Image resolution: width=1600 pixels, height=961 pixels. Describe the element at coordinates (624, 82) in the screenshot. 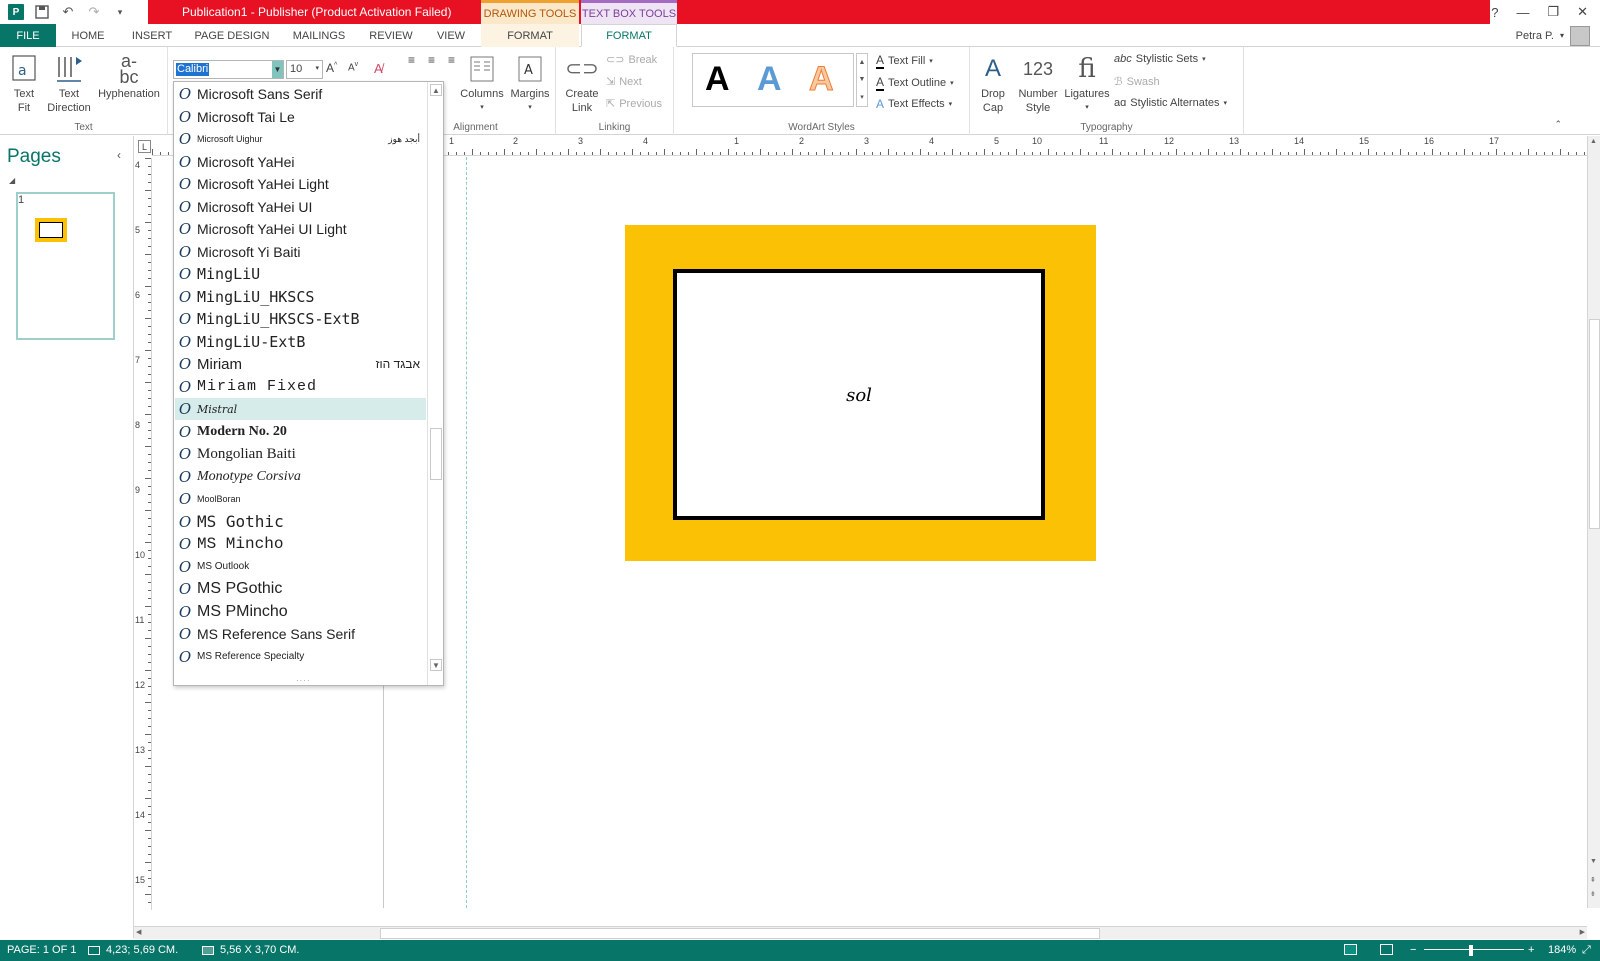

I see `next-button: ⇲ Next` at that location.